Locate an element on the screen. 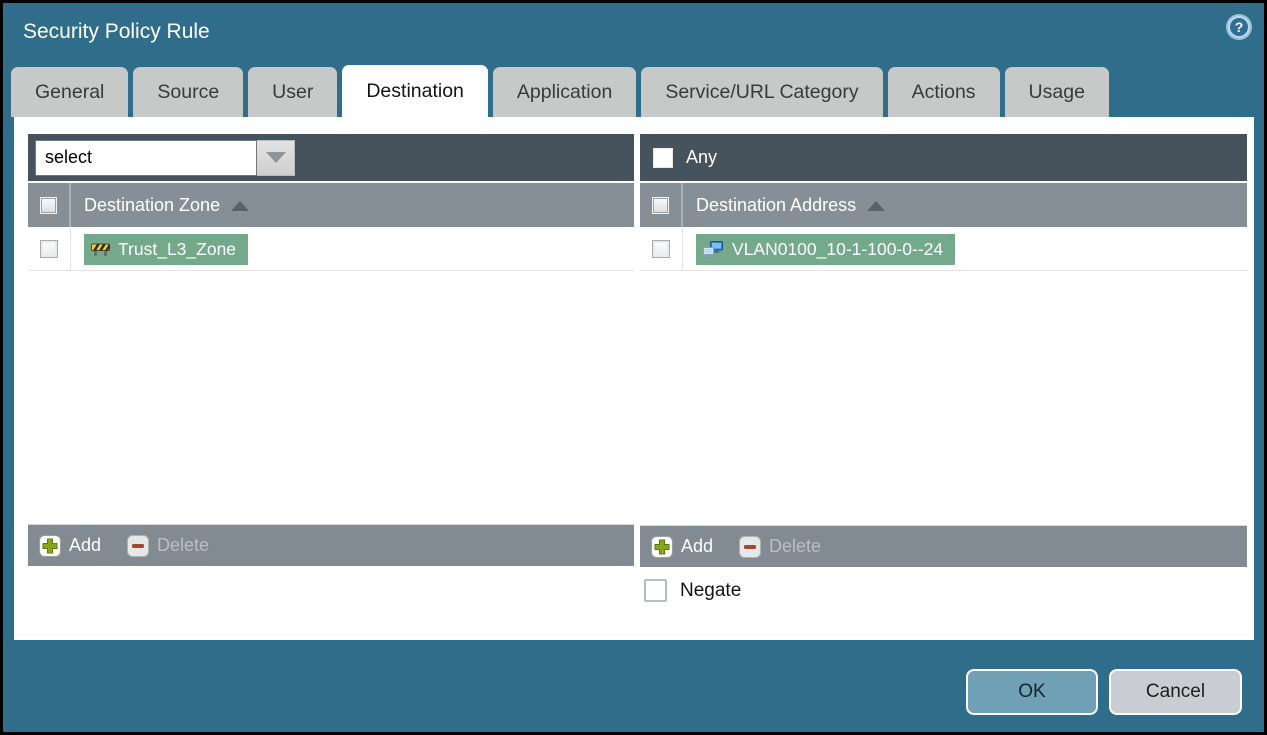 This screenshot has width=1267, height=735. address-add-label: Add is located at coordinates (697, 546).